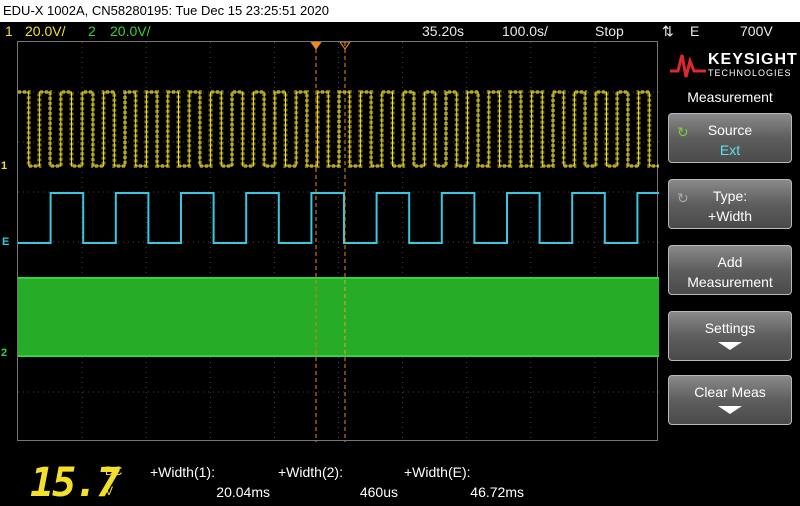 This screenshot has width=800, height=506. Describe the element at coordinates (730, 392) in the screenshot. I see `clear-label: Clear Meas` at that location.